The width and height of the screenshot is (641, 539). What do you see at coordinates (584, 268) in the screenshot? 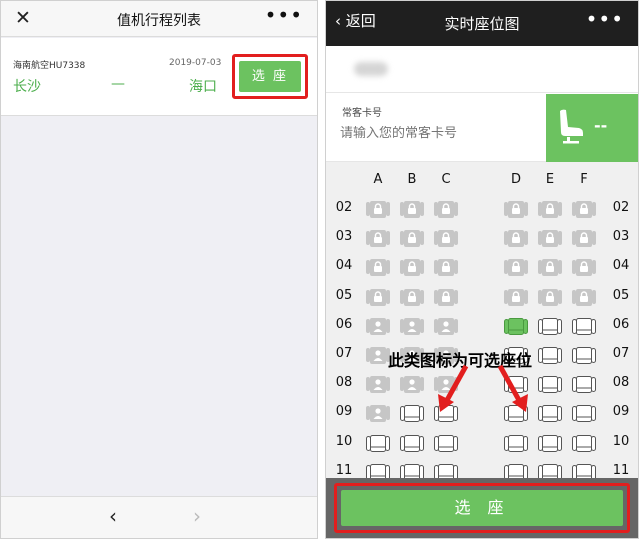
I see `seat-04F-locked` at bounding box center [584, 268].